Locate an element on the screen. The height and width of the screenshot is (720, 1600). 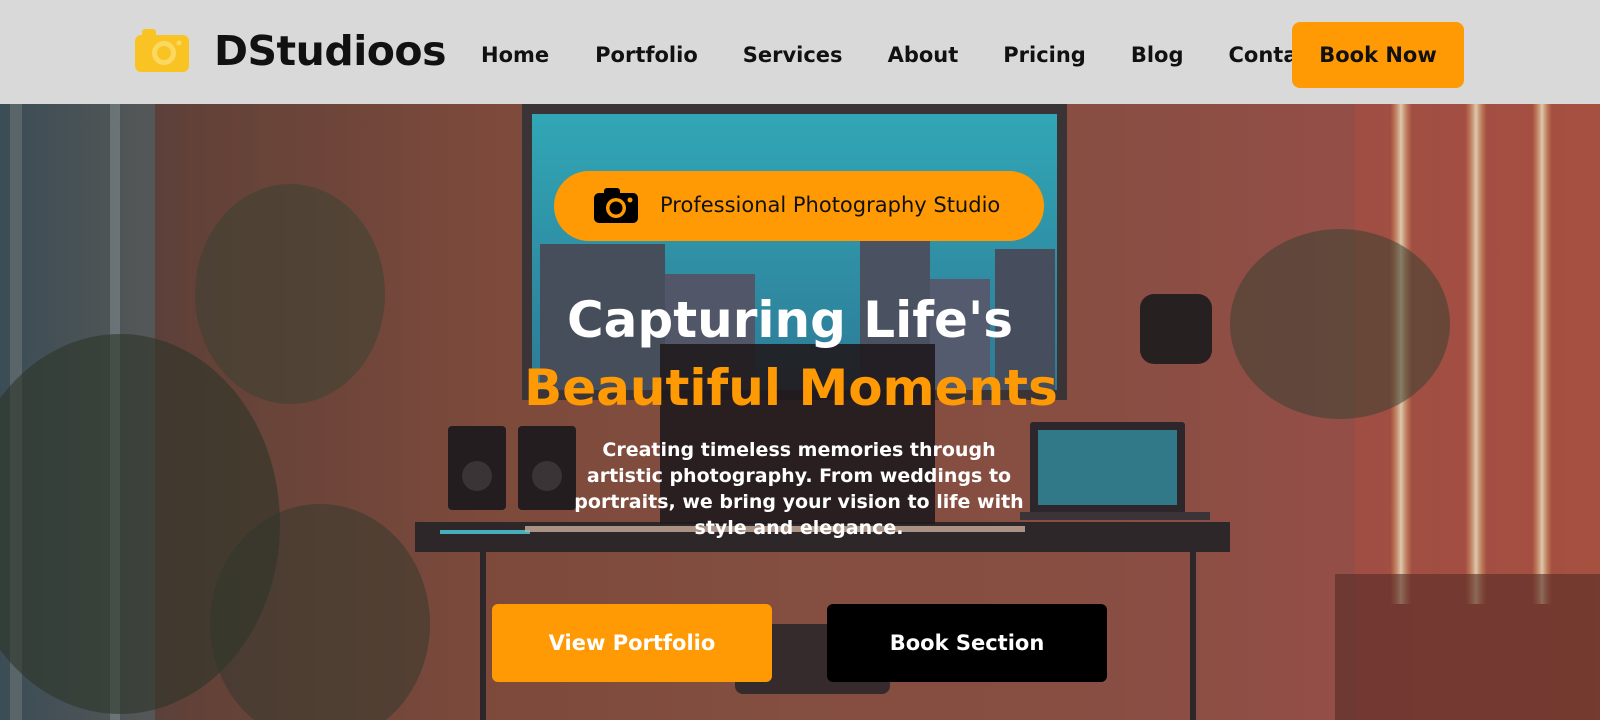
nav-item-about: About is located at coordinates (923, 55).